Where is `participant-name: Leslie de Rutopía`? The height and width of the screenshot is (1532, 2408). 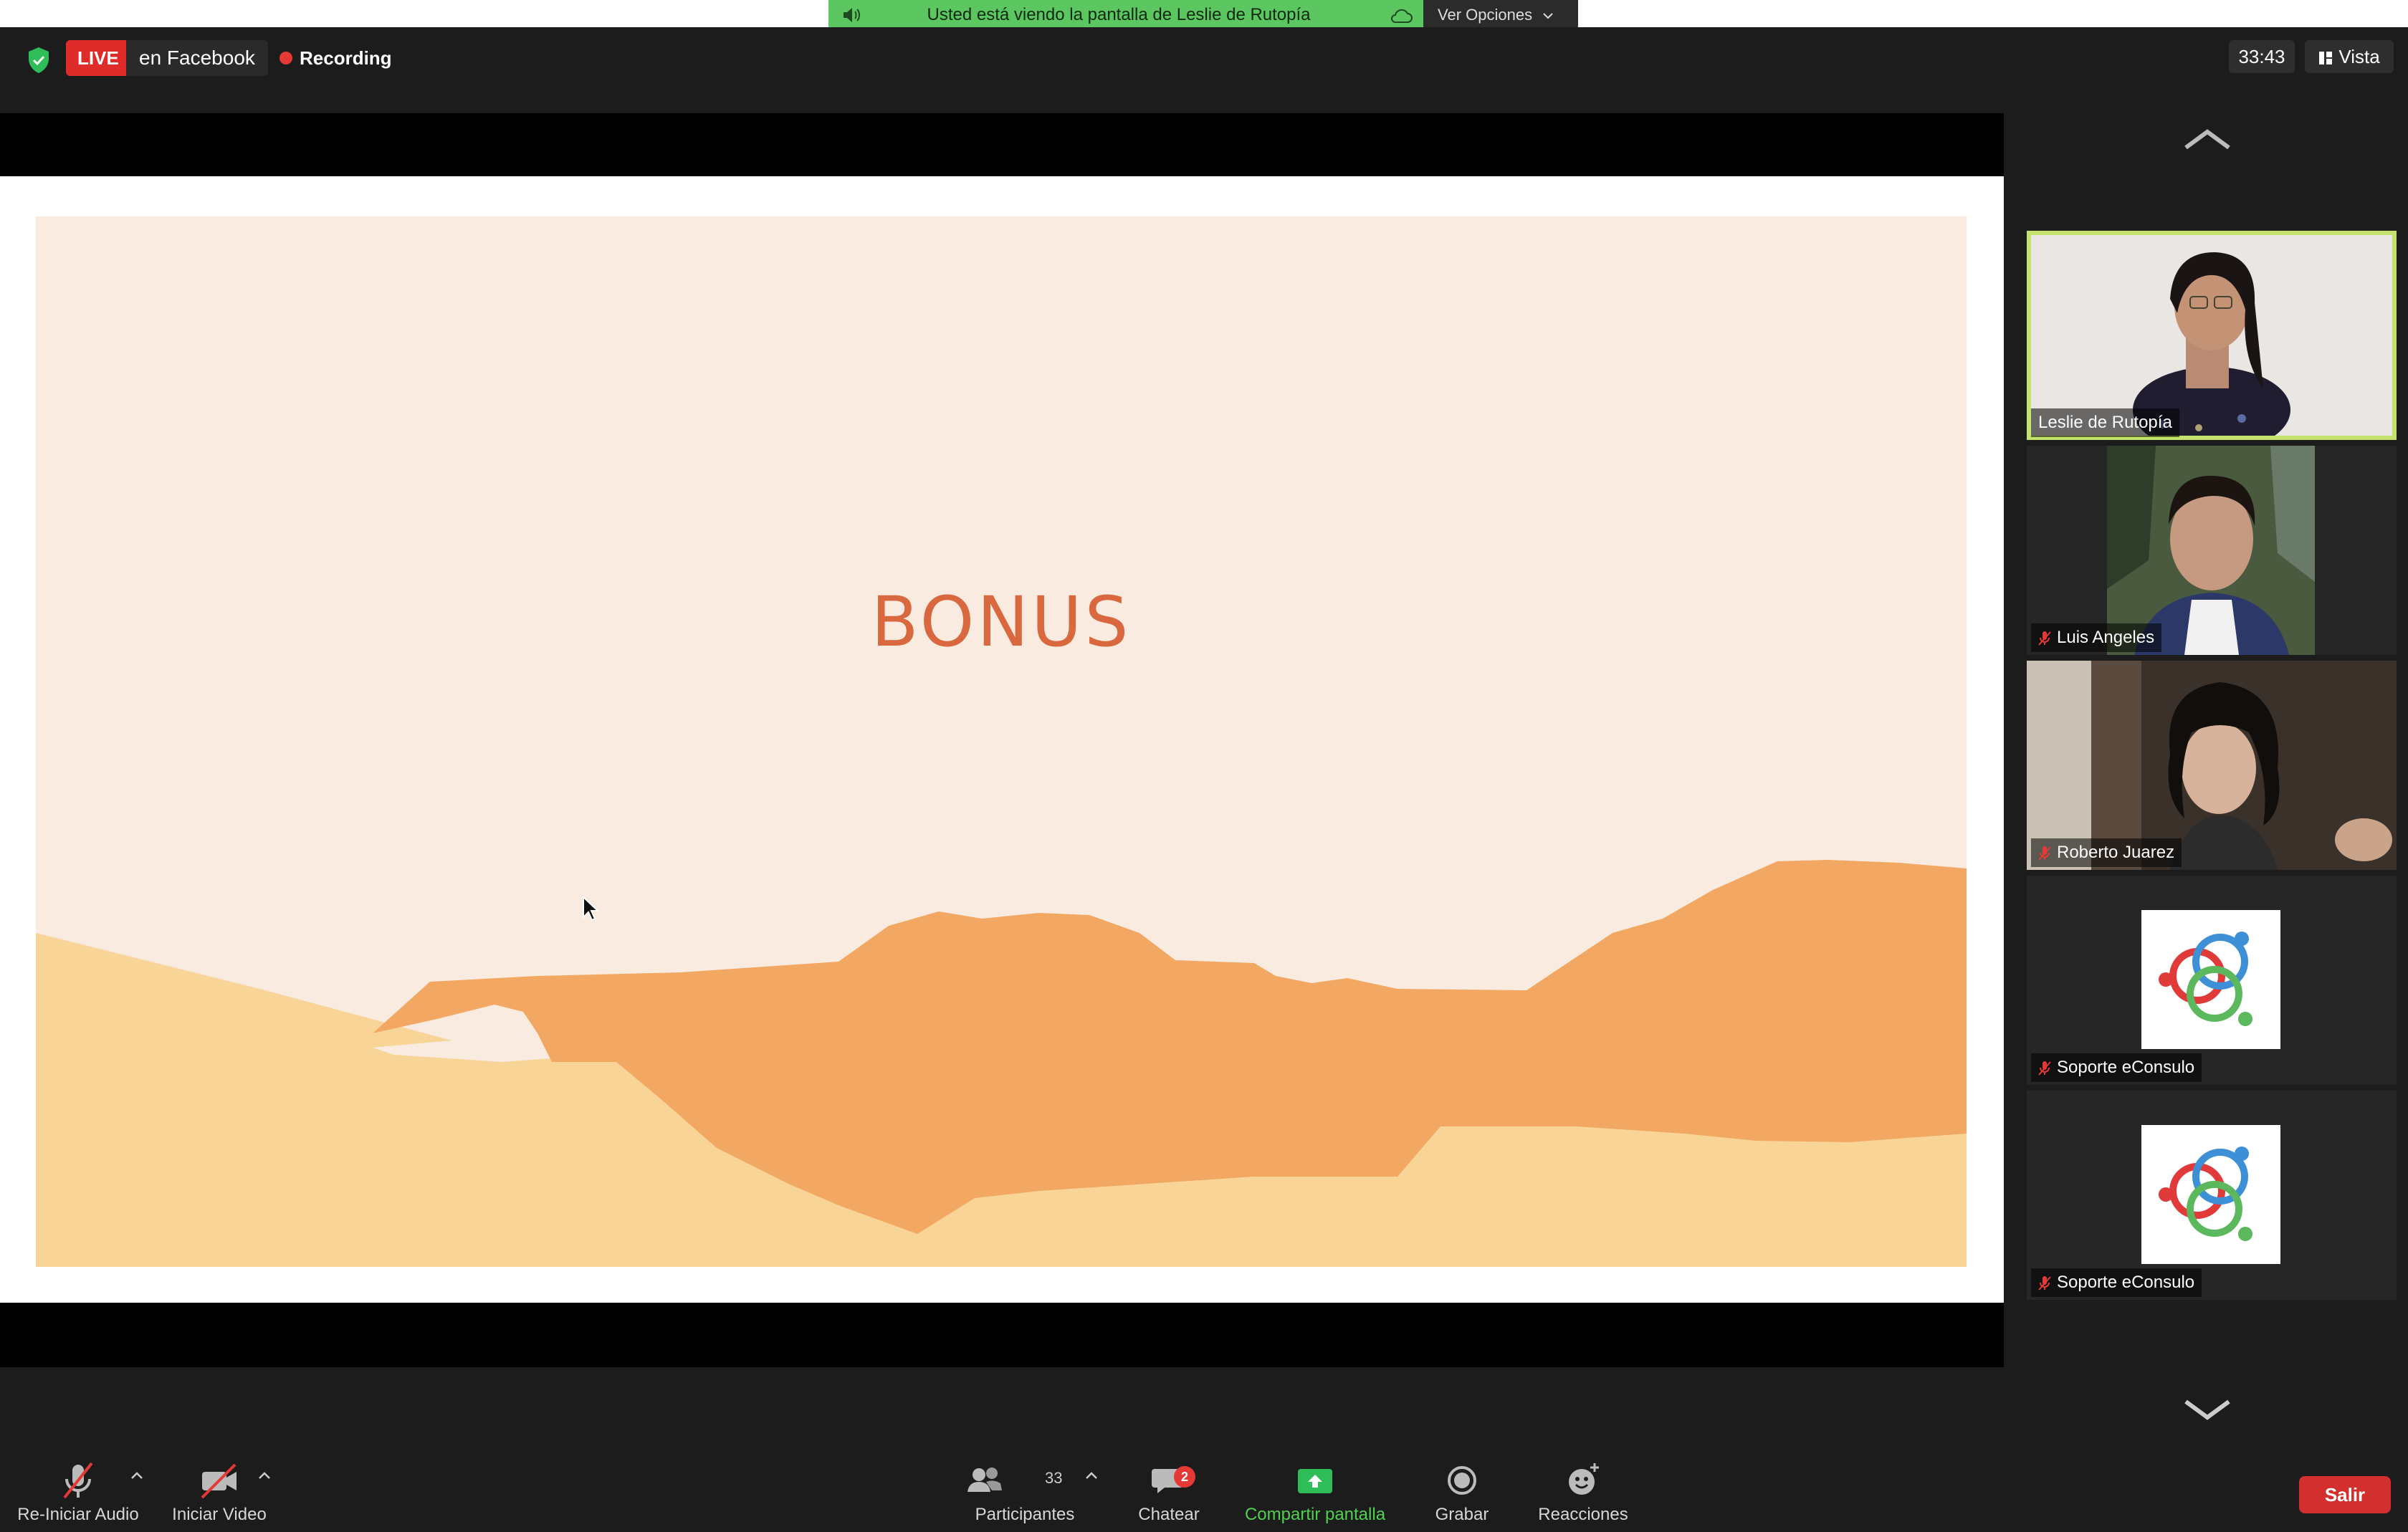
participant-name: Leslie de Rutopía is located at coordinates (2105, 422).